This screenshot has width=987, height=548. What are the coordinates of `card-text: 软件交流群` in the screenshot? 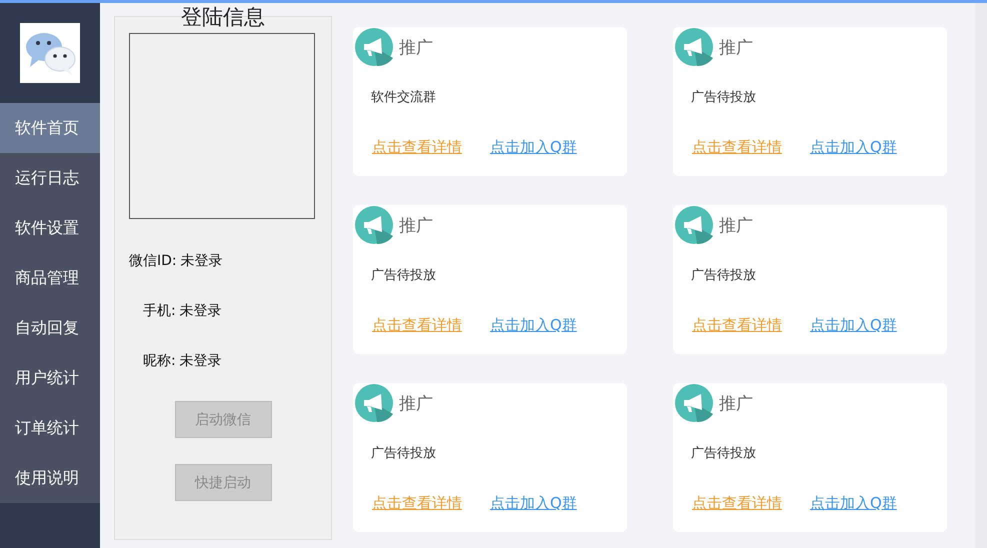 It's located at (404, 97).